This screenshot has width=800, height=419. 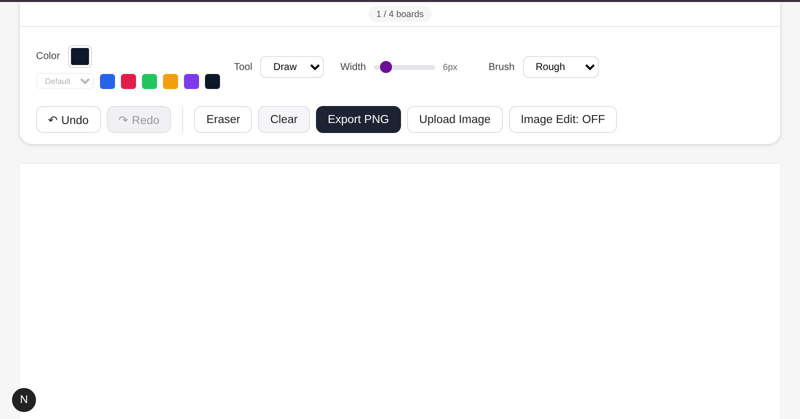 I want to click on dev-badge: N, so click(x=24, y=400).